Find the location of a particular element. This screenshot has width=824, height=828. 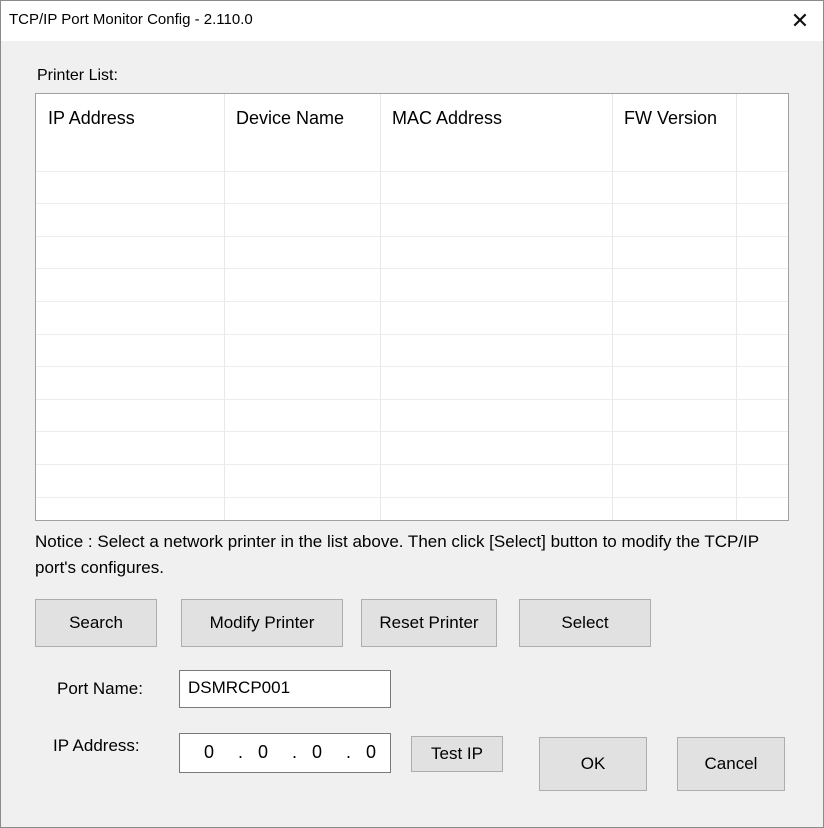

printer-list-label: Printer List: is located at coordinates (77, 75).